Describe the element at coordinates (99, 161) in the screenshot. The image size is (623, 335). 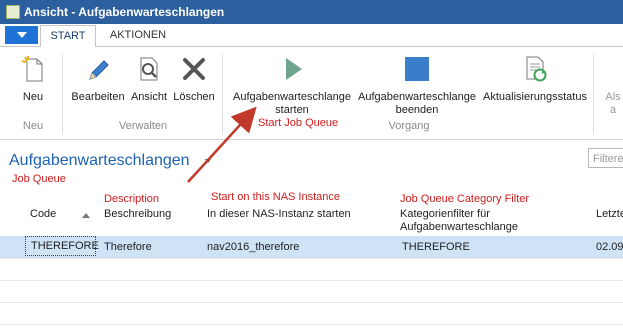
I see `page-title: Aufgabenwarteschlangen` at that location.